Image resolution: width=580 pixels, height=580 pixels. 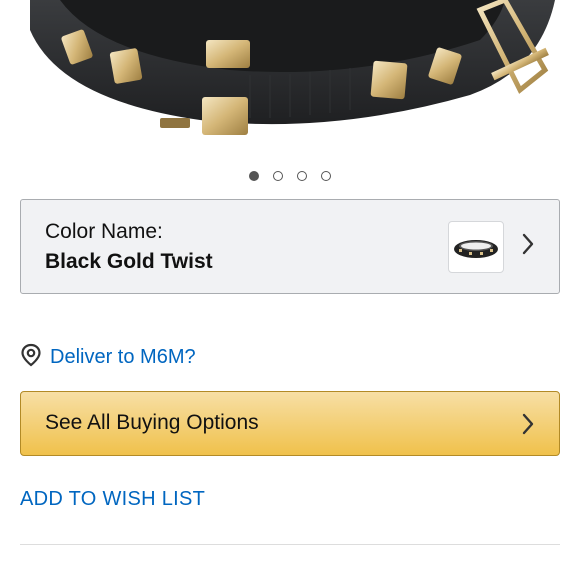 What do you see at coordinates (104, 231) in the screenshot?
I see `color-name-label: Color Name:` at bounding box center [104, 231].